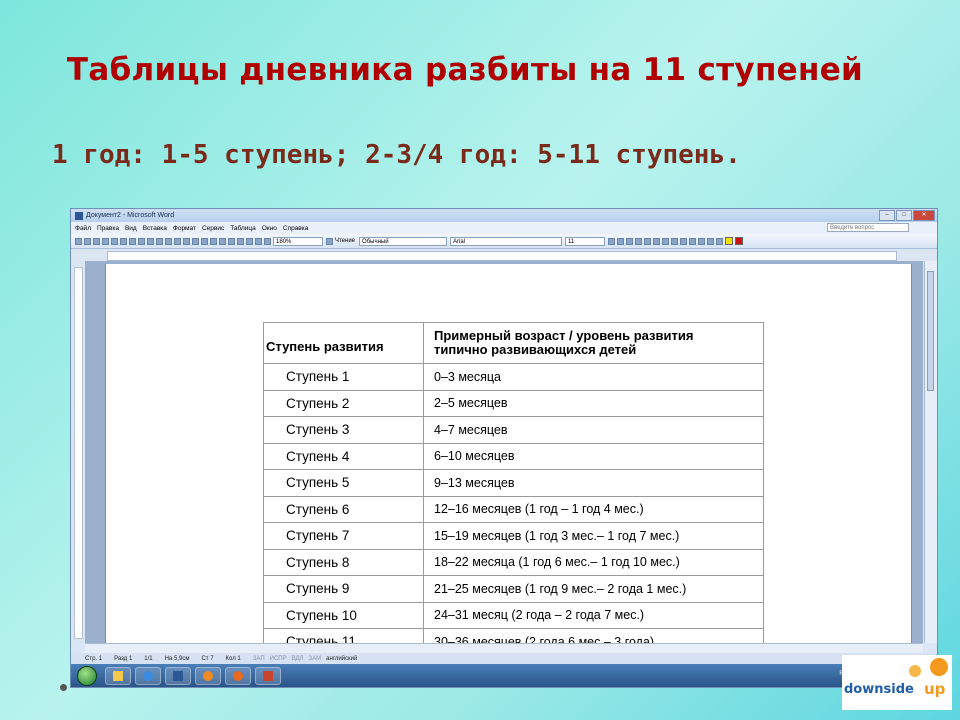 This screenshot has width=960, height=720. I want to click on stage-cell: Ступень 5, so click(343, 483).